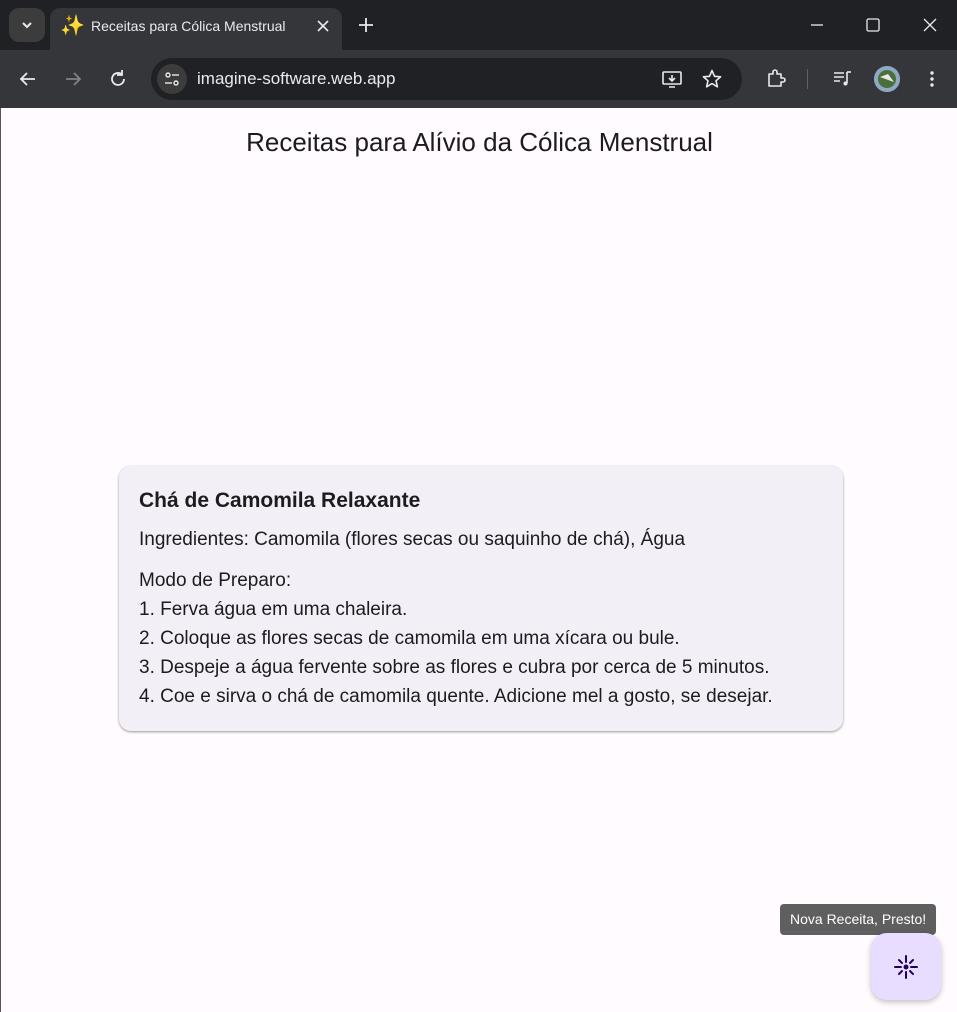 Image resolution: width=957 pixels, height=1012 pixels. Describe the element at coordinates (296, 79) in the screenshot. I see `url-text: imagine-software.web.app` at that location.